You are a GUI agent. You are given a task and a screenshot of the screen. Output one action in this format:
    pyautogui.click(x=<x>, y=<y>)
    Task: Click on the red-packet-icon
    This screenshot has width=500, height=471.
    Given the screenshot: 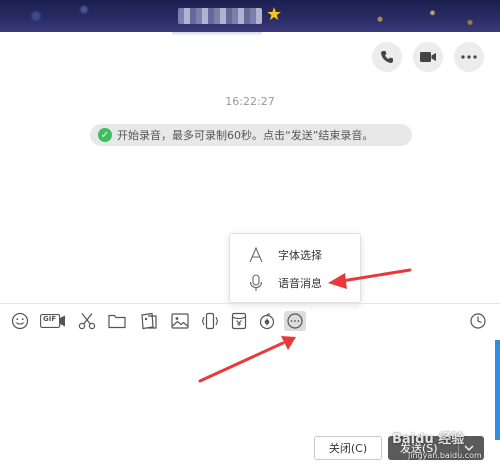 What is the action you would take?
    pyautogui.click(x=239, y=321)
    